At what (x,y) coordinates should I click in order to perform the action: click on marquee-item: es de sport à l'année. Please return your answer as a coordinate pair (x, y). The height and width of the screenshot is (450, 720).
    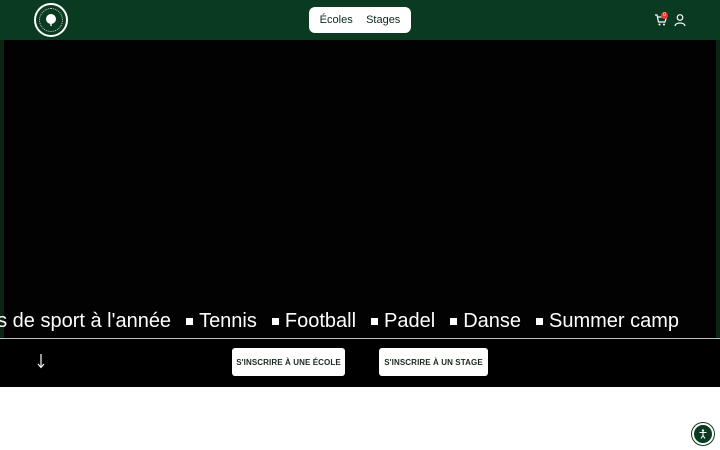
    Looking at the image, I should click on (85, 321).